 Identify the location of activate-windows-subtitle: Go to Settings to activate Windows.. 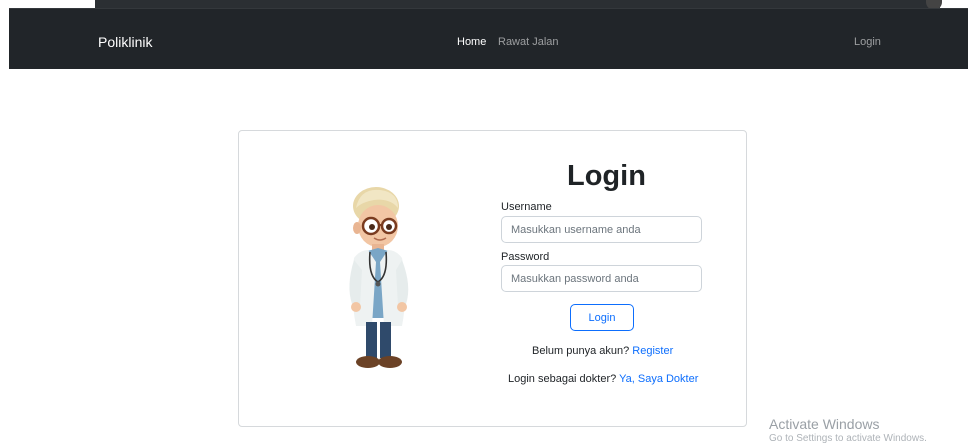
(848, 438).